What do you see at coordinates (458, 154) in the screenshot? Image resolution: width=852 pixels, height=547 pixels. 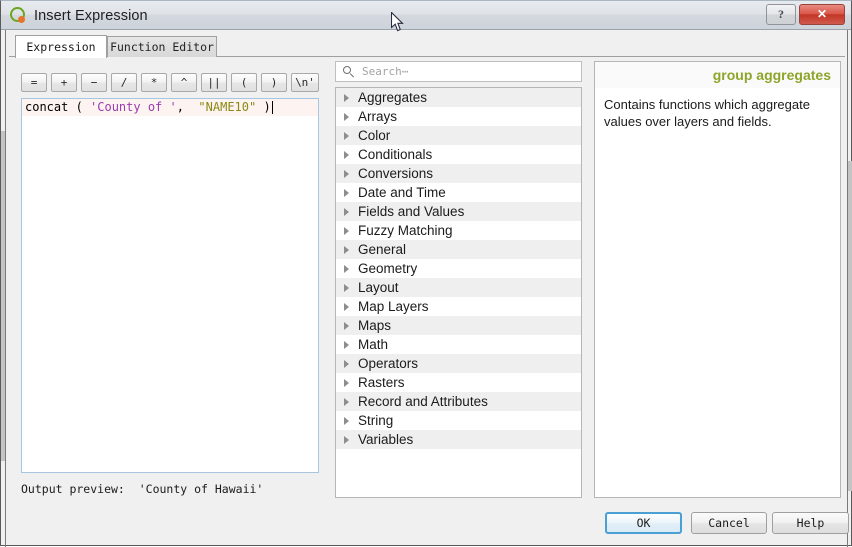 I see `tree-item-conditionals: Conditionals` at bounding box center [458, 154].